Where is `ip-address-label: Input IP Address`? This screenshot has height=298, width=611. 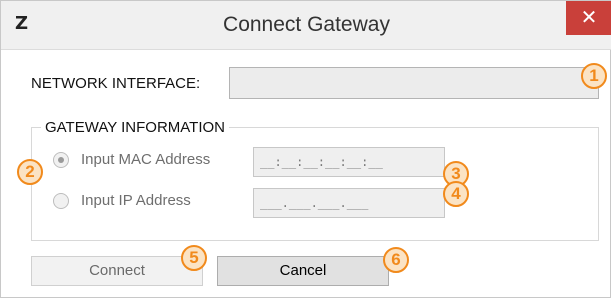
ip-address-label: Input IP Address is located at coordinates (136, 200).